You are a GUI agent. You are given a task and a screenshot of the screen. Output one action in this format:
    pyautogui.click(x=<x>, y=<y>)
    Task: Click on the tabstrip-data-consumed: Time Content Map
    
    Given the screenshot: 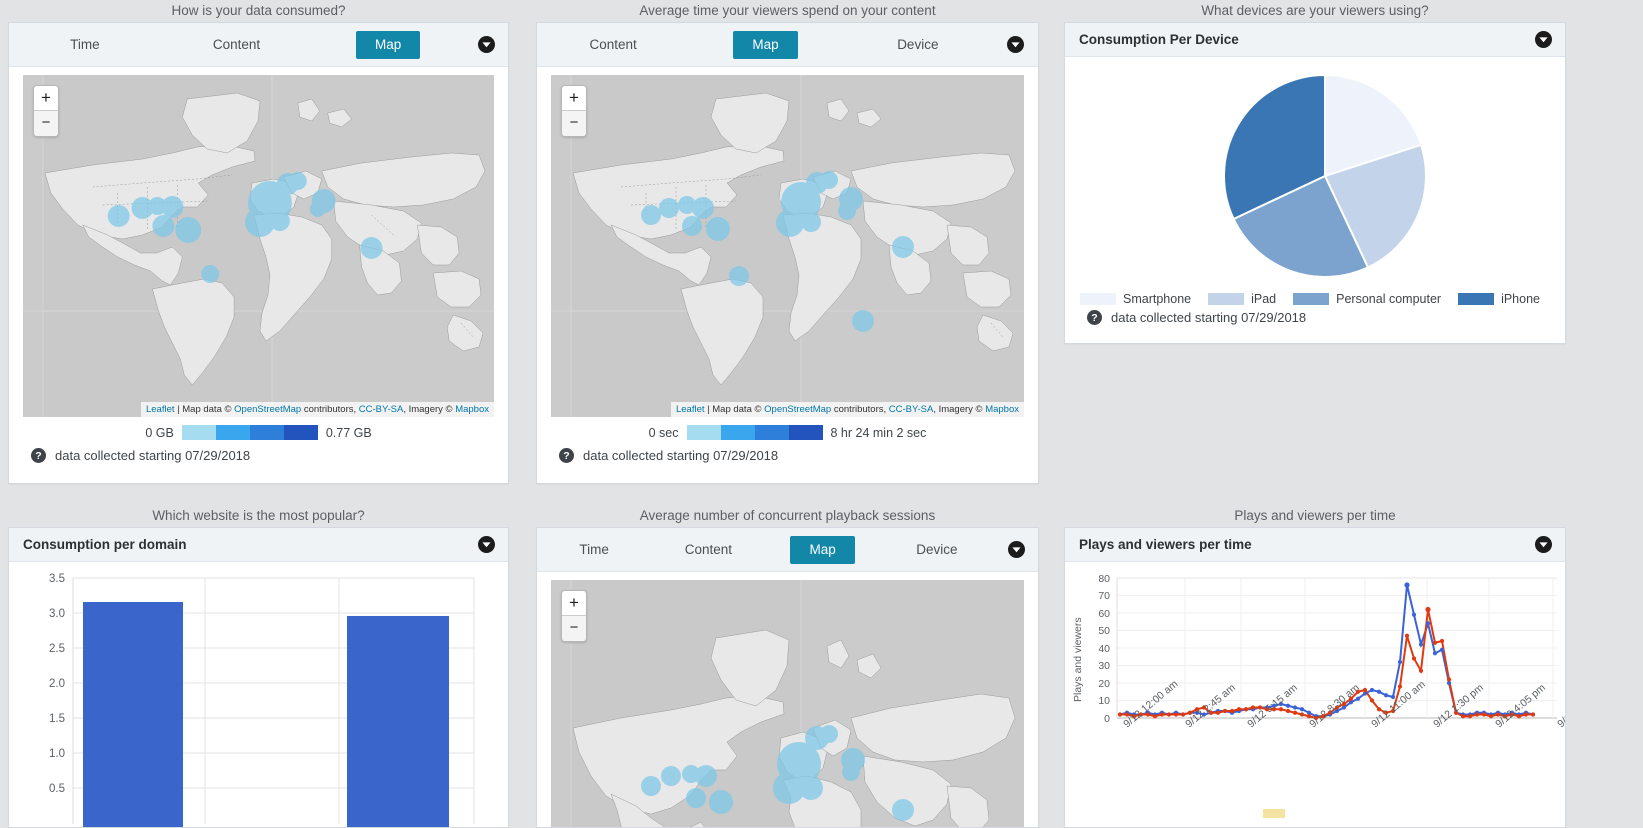 What is the action you would take?
    pyautogui.click(x=258, y=45)
    